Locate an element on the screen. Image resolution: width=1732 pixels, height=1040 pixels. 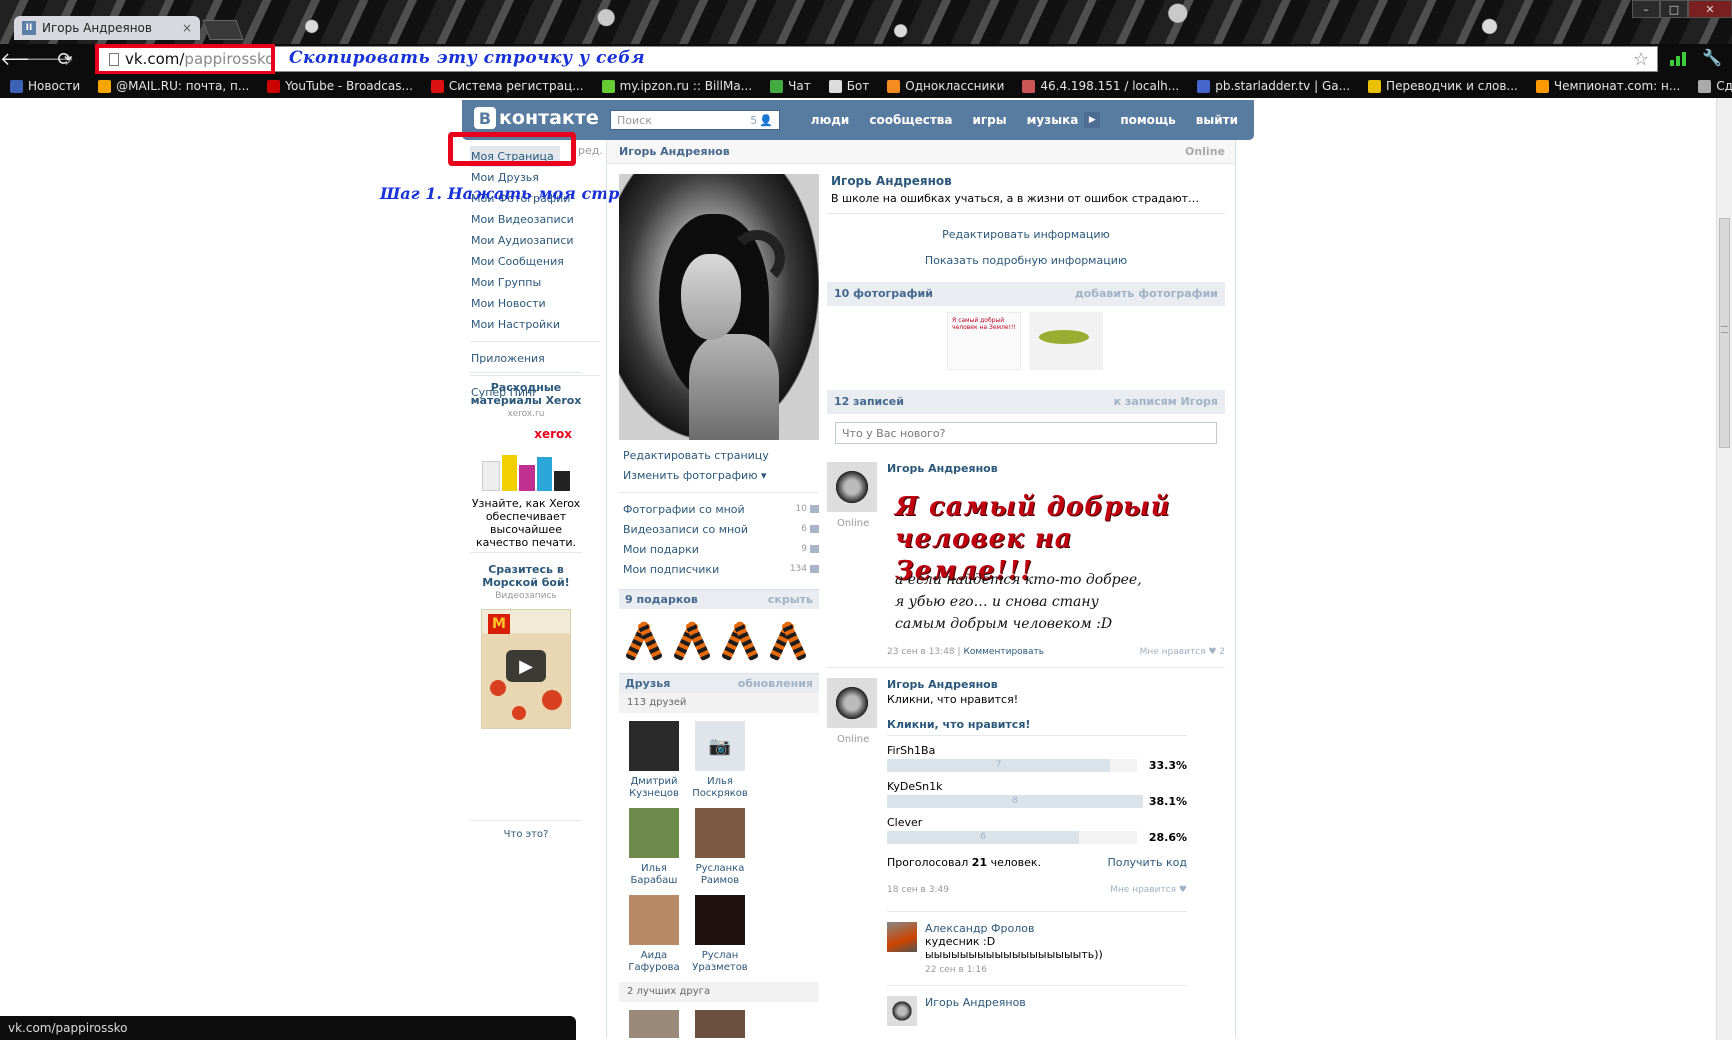
menu-my-news: Мои Новости is located at coordinates (538, 303).